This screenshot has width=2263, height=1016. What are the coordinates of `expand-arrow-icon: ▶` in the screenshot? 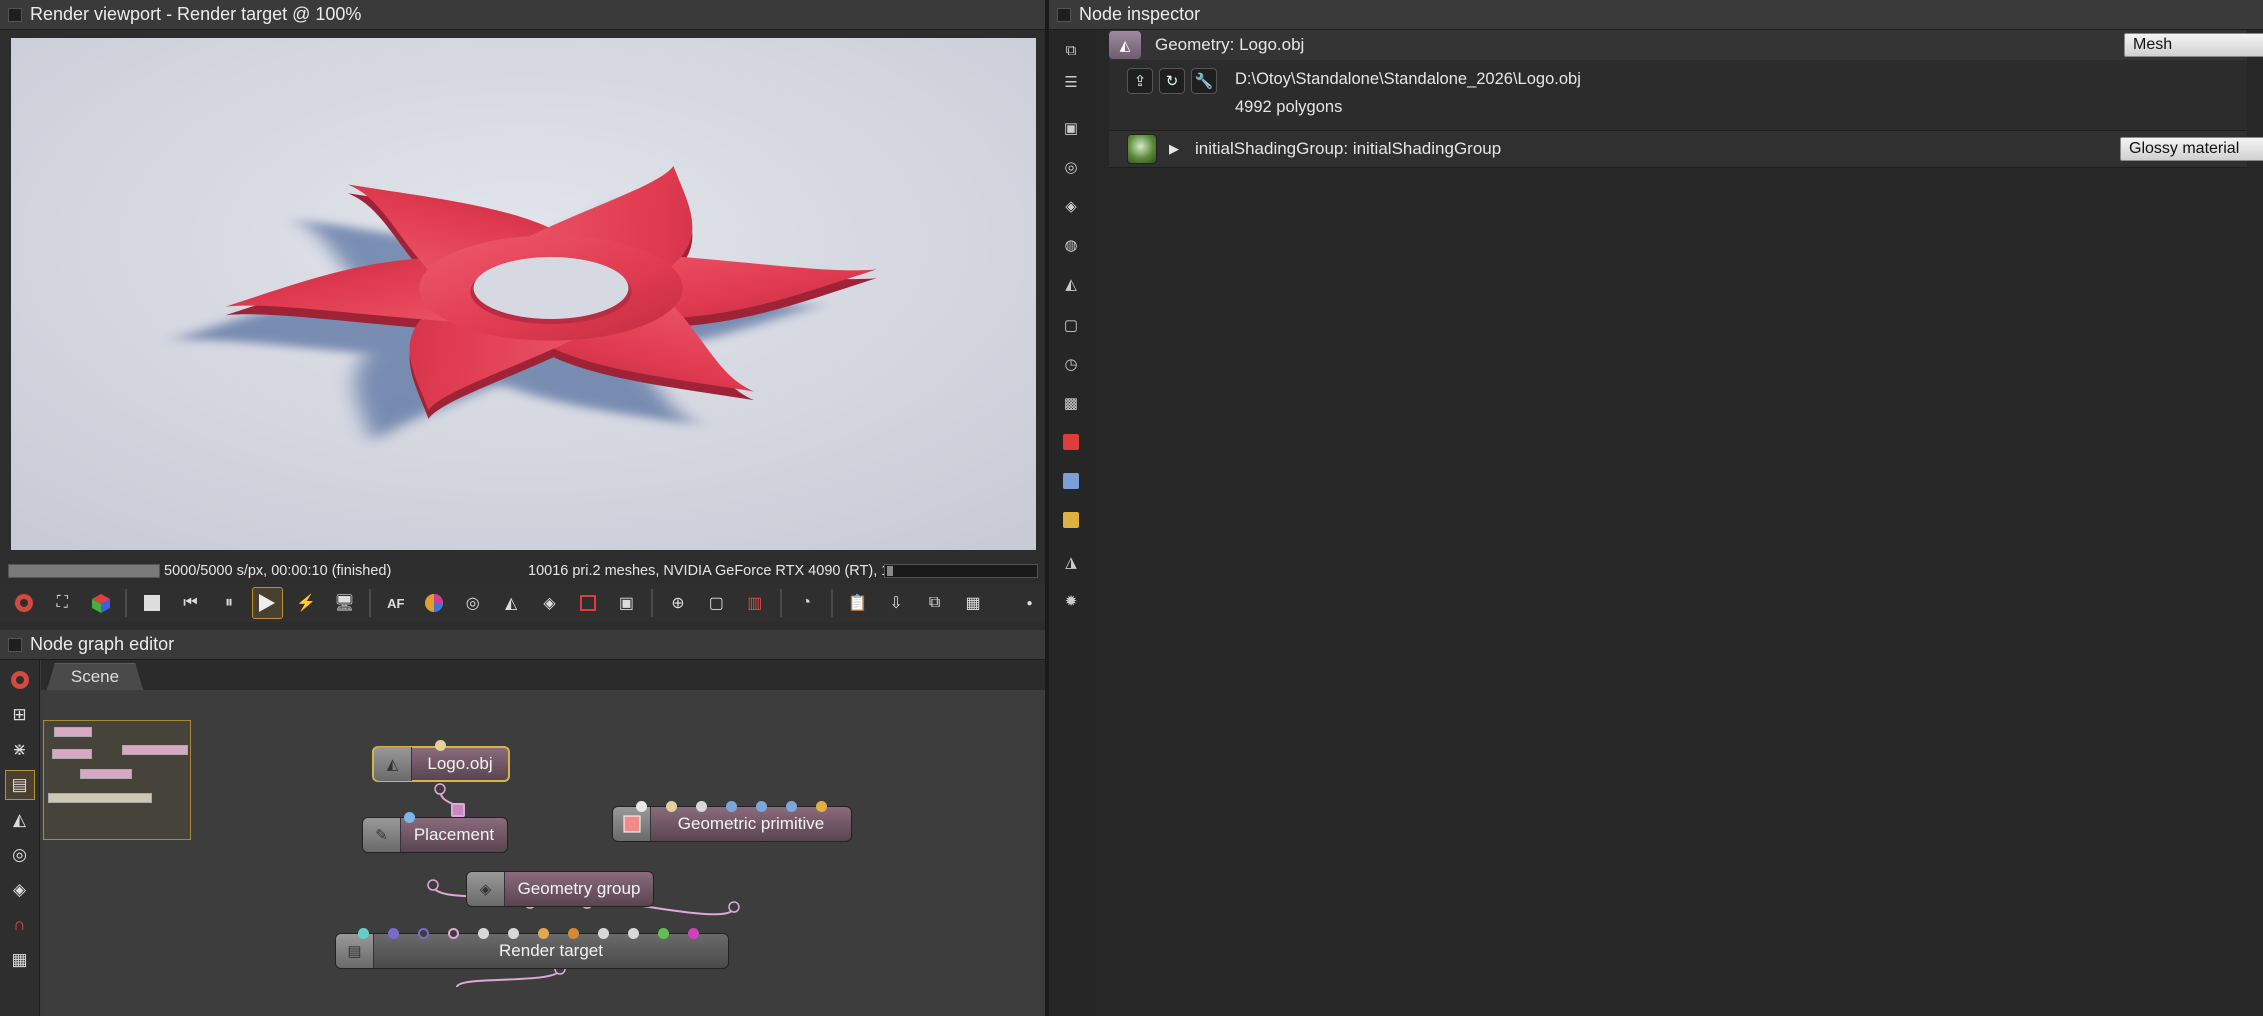 It's located at (1174, 149).